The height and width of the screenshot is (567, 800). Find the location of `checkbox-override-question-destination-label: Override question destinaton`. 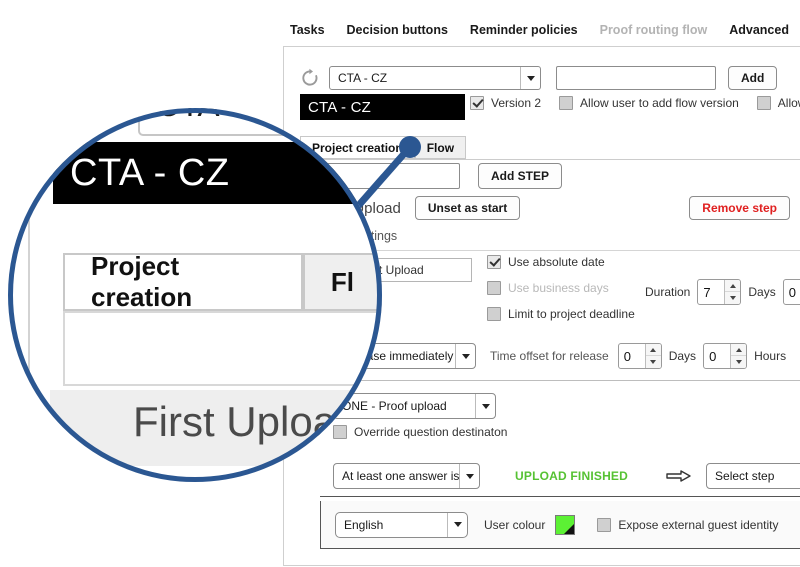

checkbox-override-question-destination-label: Override question destinaton is located at coordinates (431, 432).